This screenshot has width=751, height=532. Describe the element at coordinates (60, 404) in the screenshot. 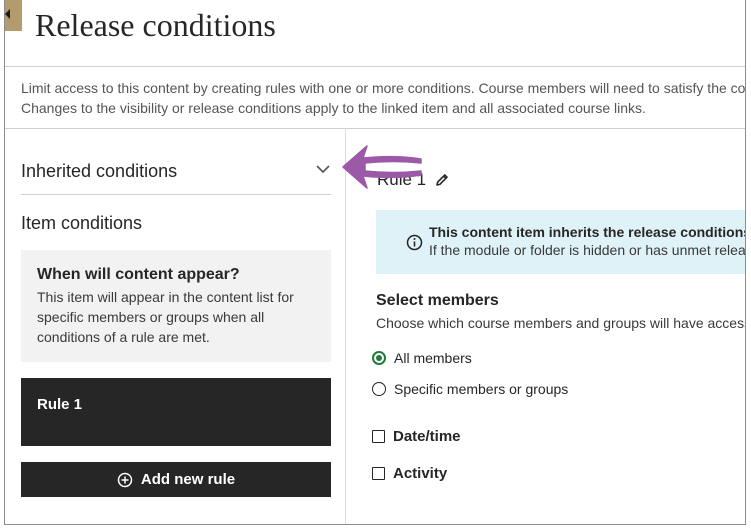

I see `rule-card-label: Rule 1` at that location.